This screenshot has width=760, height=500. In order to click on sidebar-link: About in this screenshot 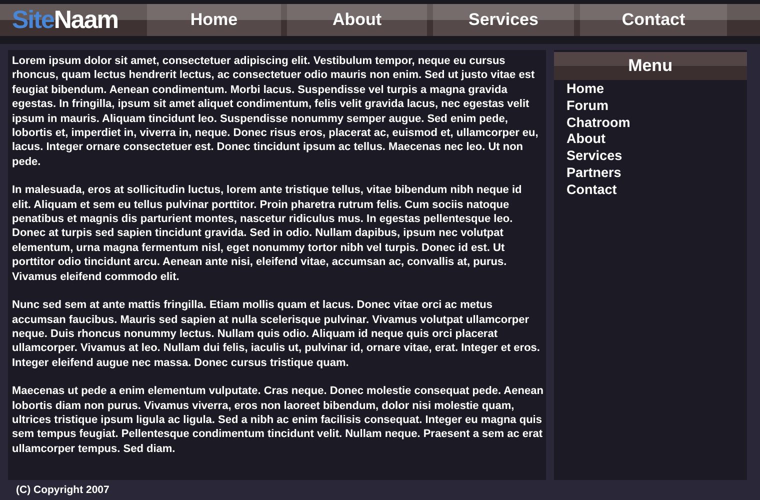, I will do `click(586, 139)`.